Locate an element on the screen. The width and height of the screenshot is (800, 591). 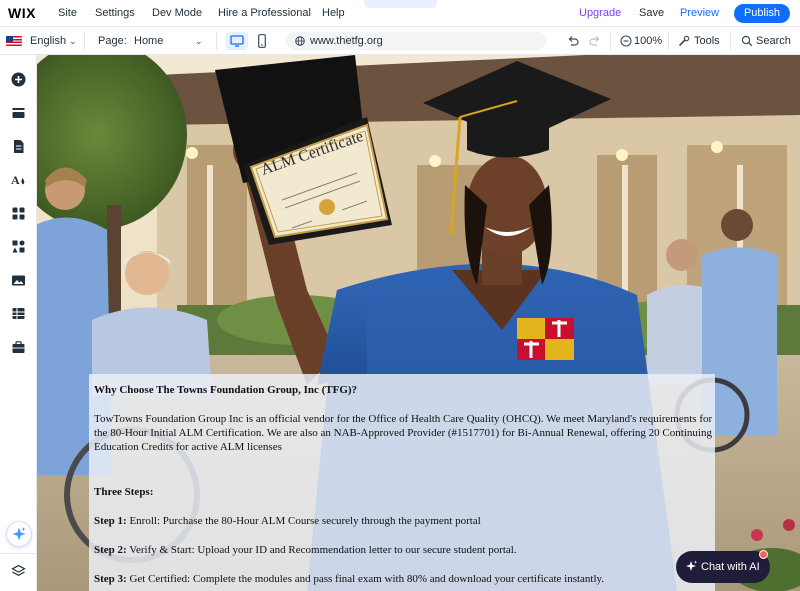
site-url-bar: www.thetfg.org is located at coordinates (416, 41).